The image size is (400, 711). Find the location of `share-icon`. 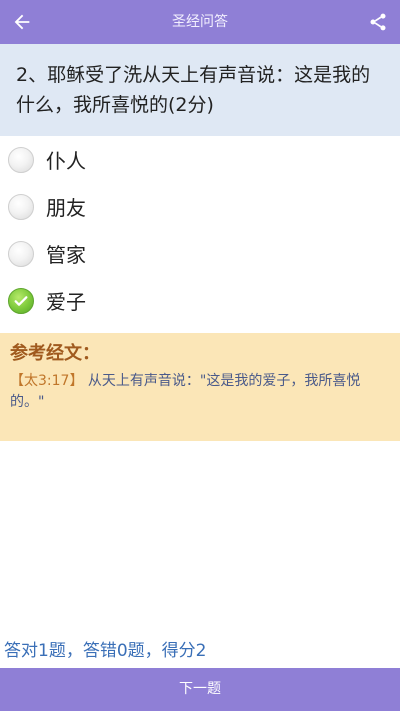

share-icon is located at coordinates (378, 22).